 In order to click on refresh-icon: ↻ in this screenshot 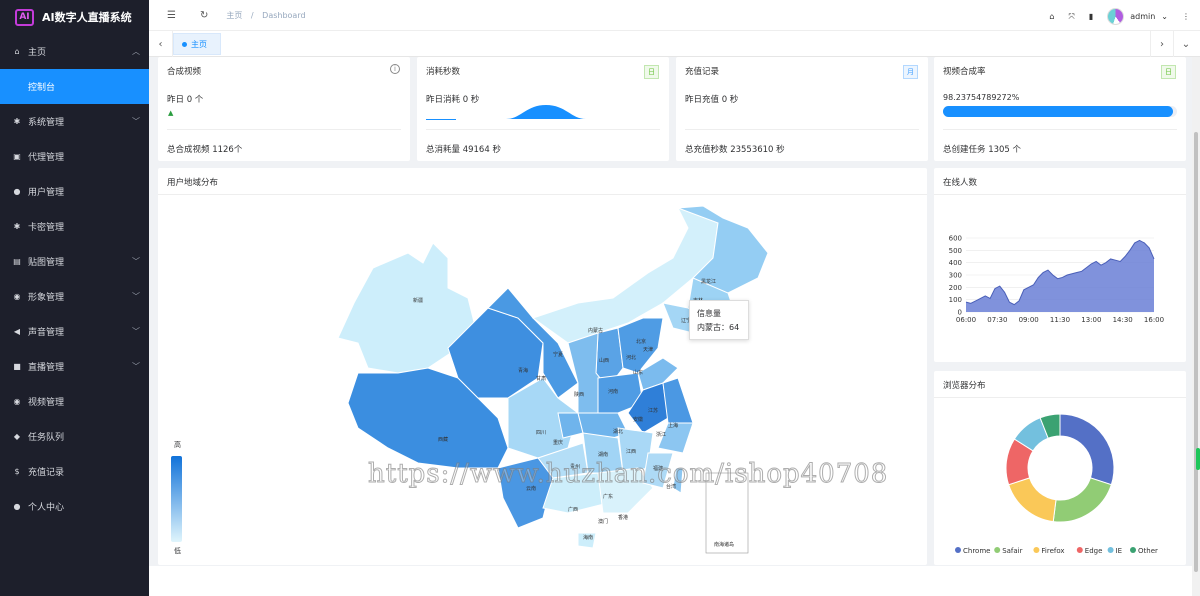, I will do `click(204, 15)`.